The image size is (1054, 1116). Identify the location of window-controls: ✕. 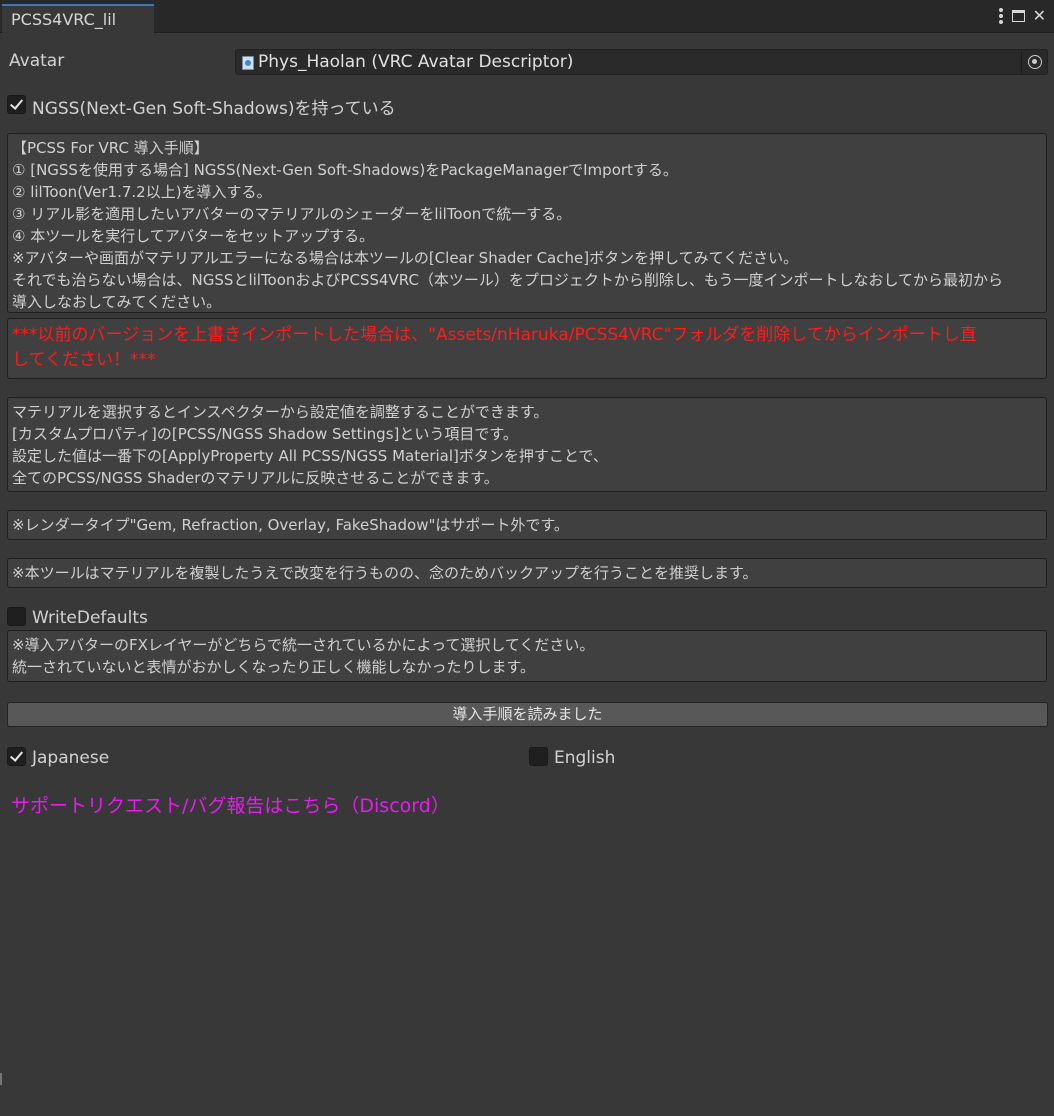
(1022, 16).